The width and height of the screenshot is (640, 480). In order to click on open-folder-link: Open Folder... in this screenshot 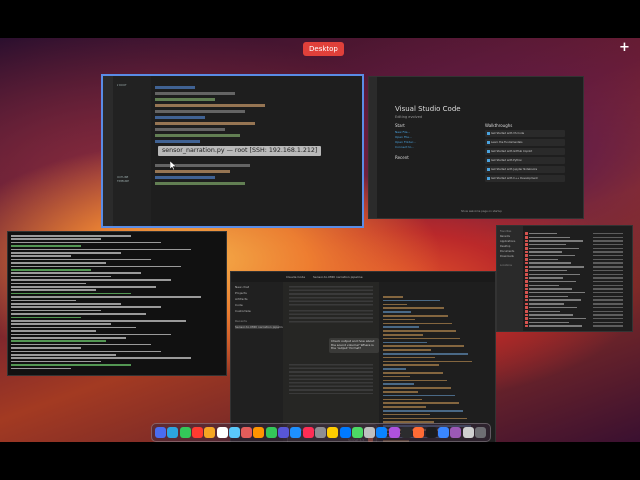, I will do `click(405, 142)`.